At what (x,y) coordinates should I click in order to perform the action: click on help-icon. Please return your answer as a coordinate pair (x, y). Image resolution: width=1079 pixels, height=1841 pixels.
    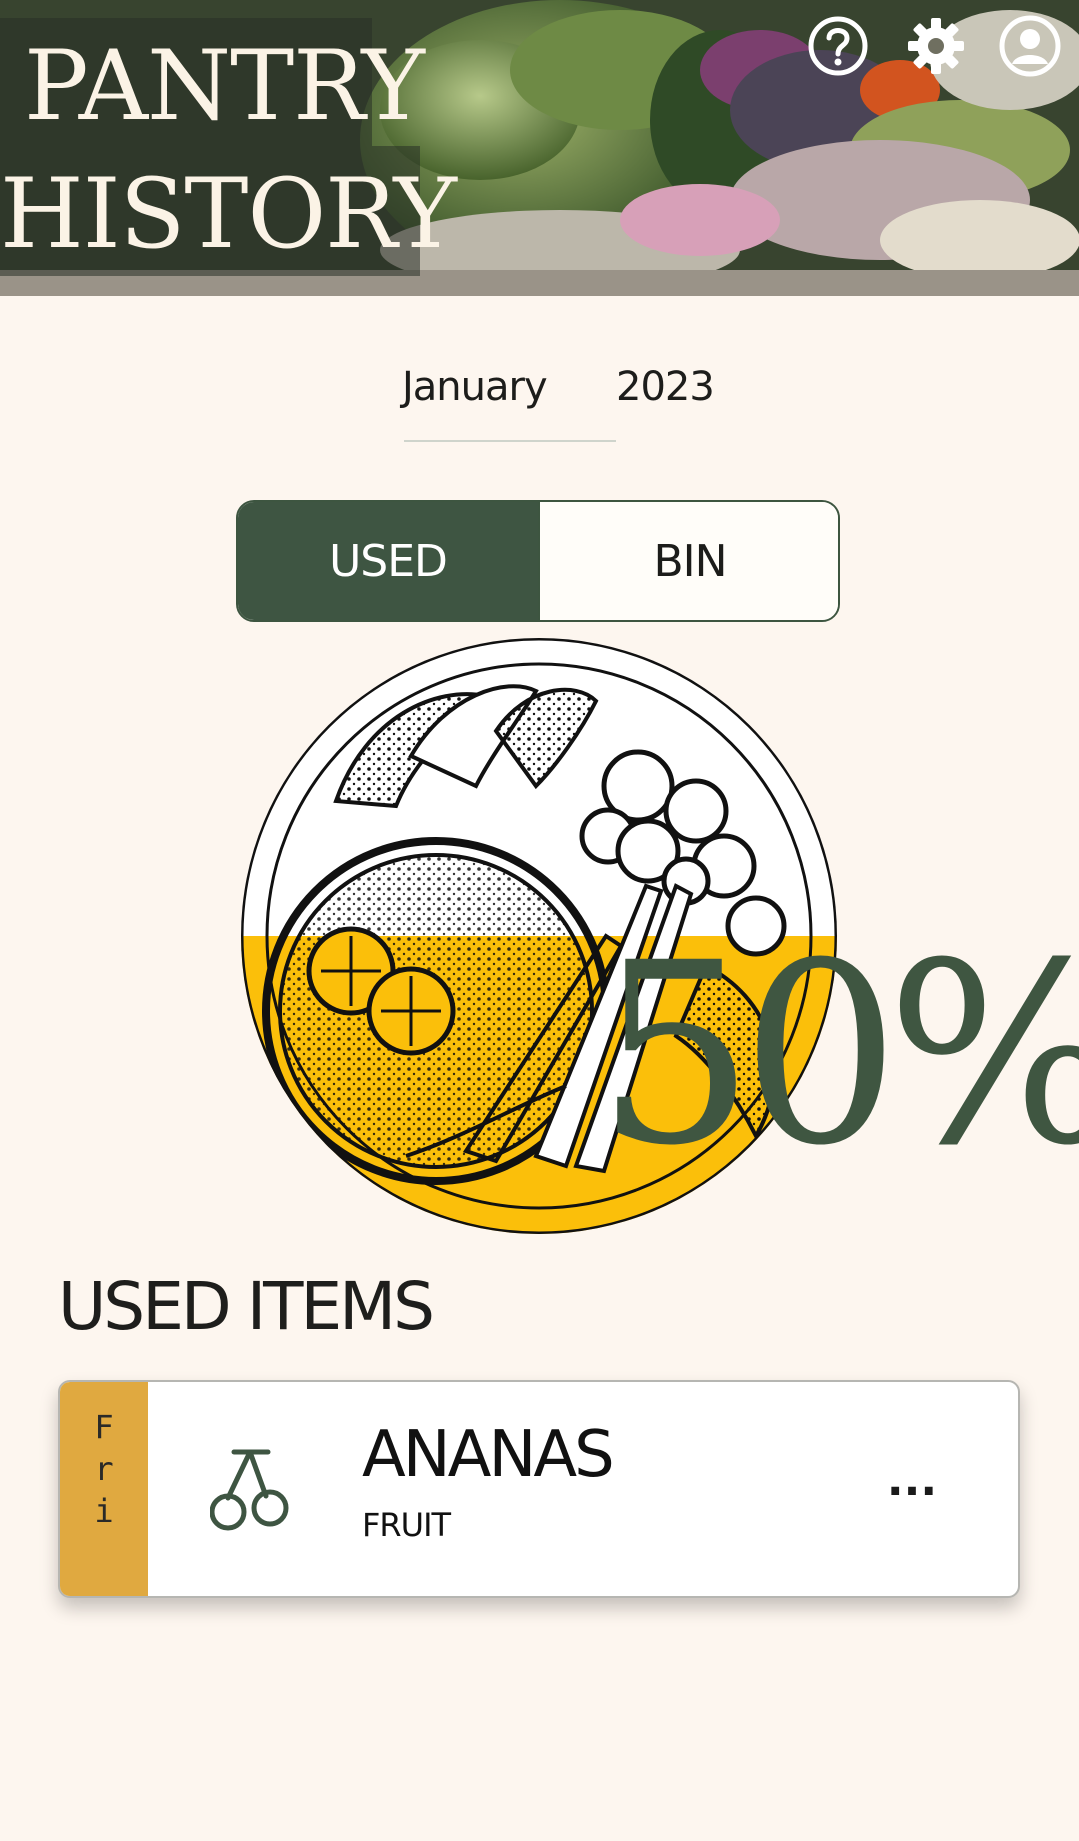
    Looking at the image, I should click on (838, 46).